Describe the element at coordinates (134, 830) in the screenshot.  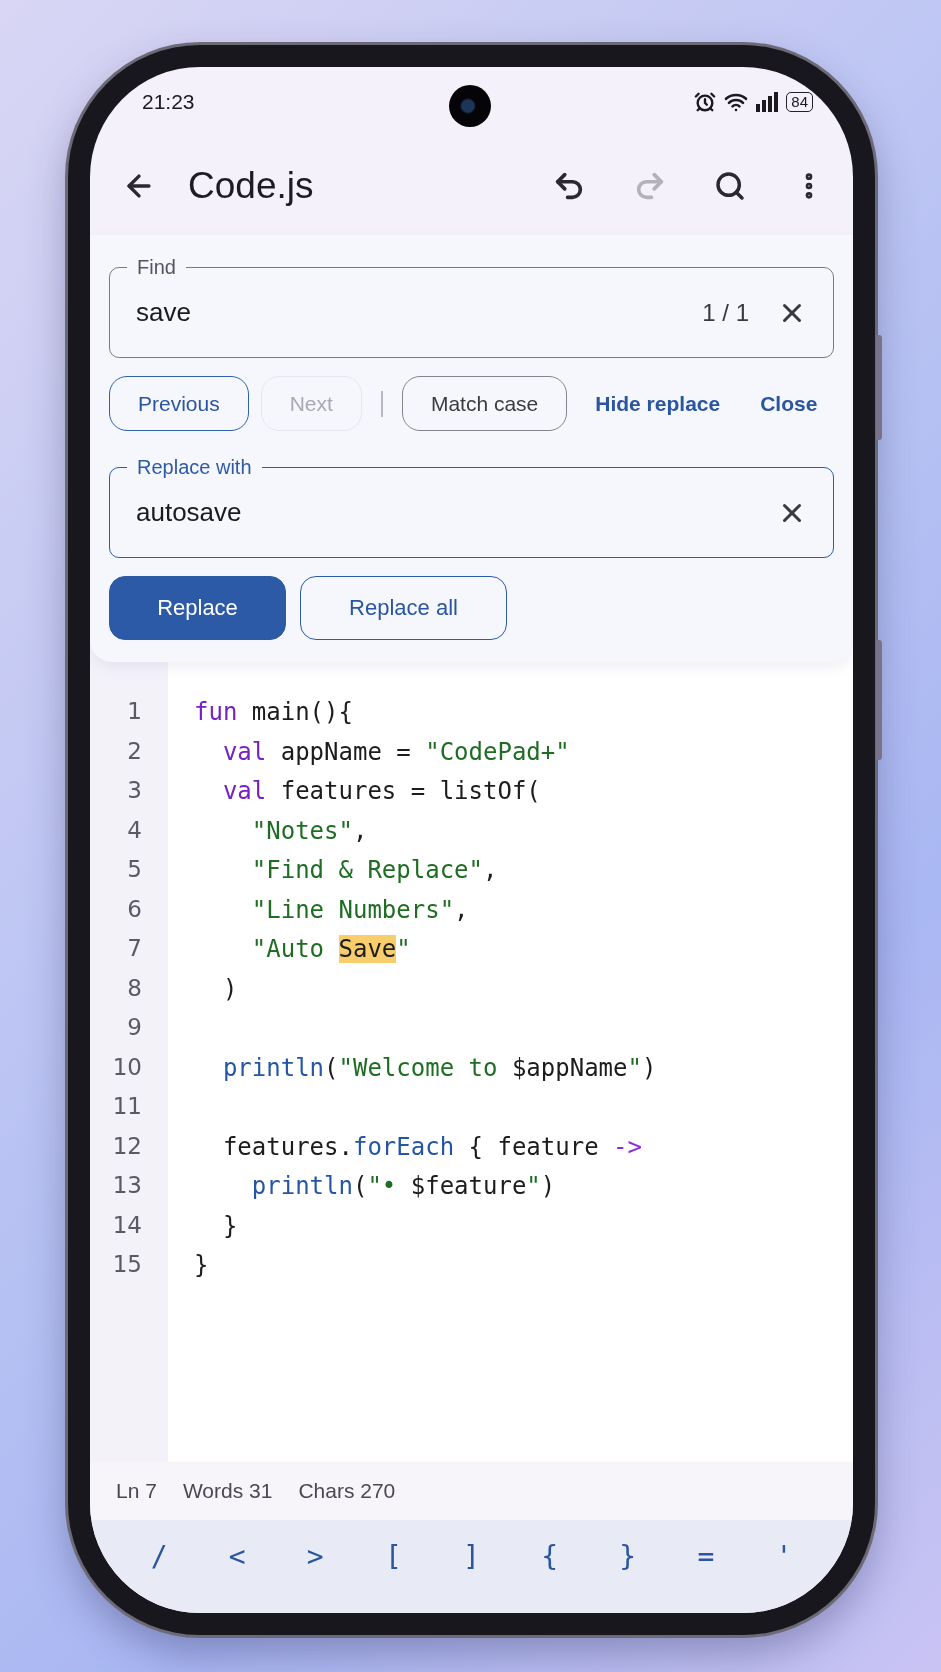
I see `line-number: 4` at that location.